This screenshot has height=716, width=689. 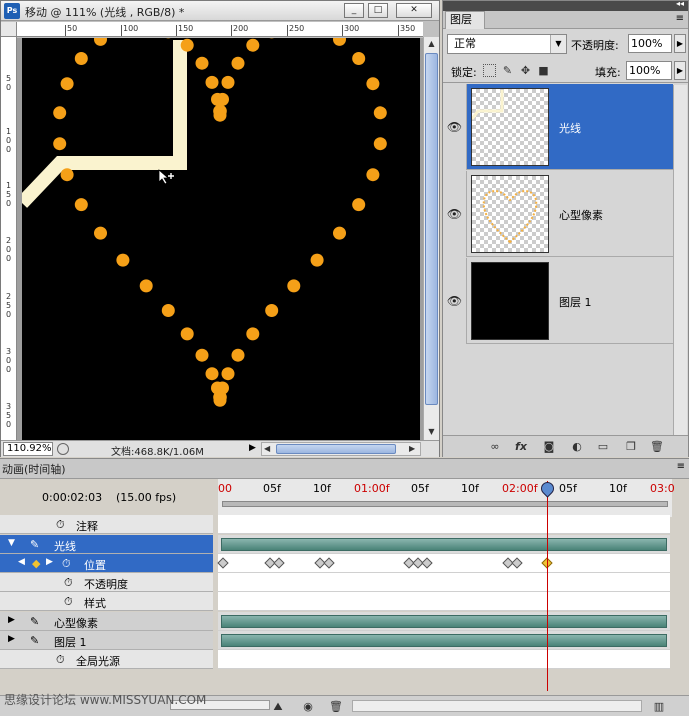 I want to click on collapse-icon: ◂◂, so click(x=680, y=4).